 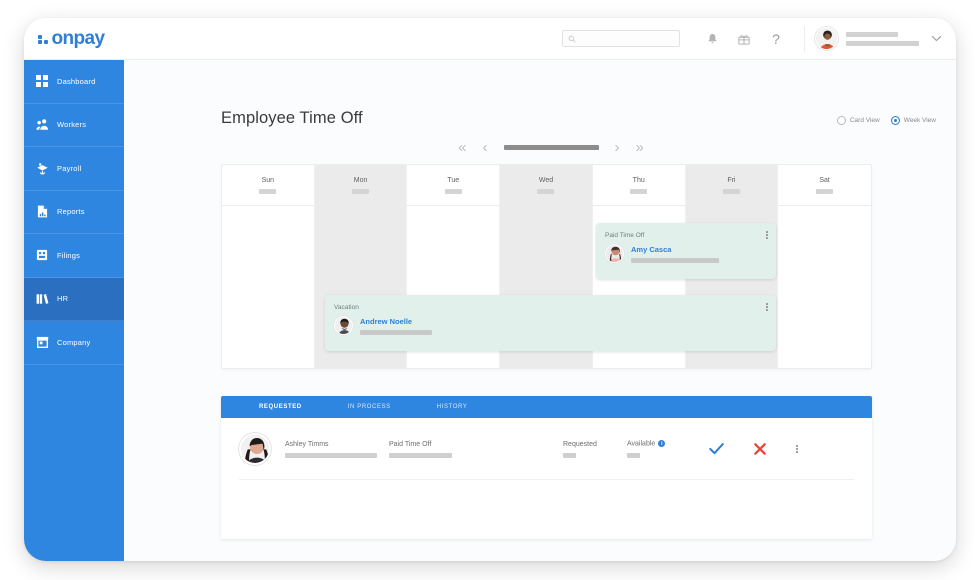 What do you see at coordinates (744, 39) in the screenshot?
I see `gift-icon` at bounding box center [744, 39].